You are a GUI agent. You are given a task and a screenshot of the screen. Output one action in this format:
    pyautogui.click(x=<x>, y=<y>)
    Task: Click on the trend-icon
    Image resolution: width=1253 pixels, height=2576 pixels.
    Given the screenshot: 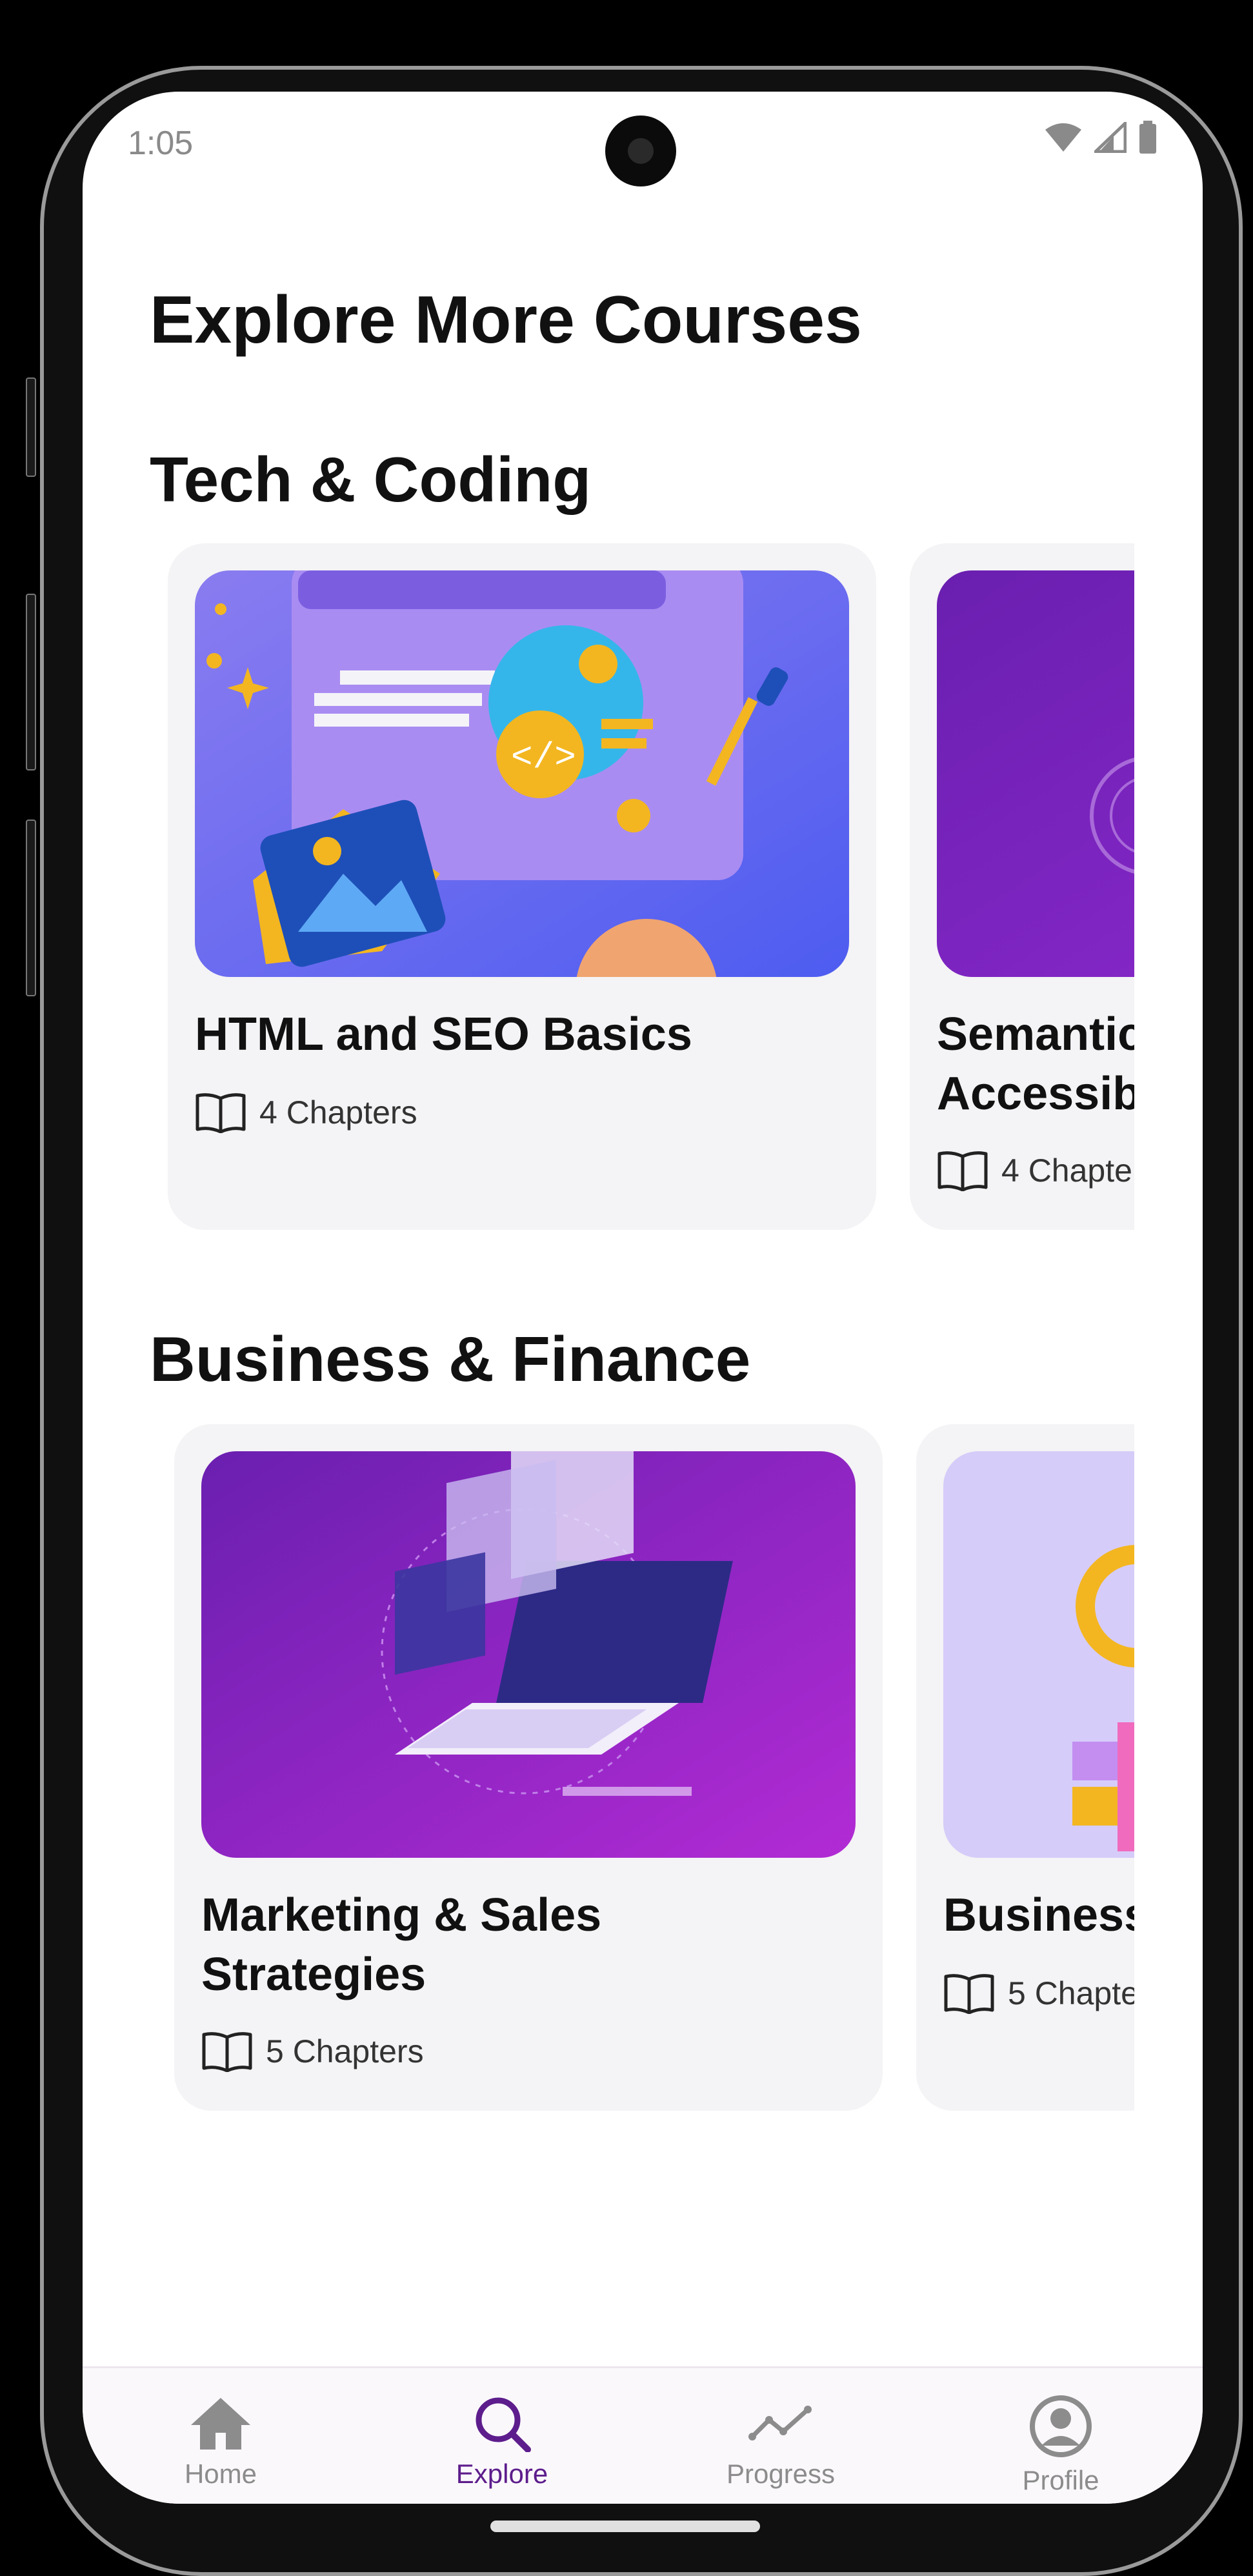 What is the action you would take?
    pyautogui.click(x=780, y=2423)
    